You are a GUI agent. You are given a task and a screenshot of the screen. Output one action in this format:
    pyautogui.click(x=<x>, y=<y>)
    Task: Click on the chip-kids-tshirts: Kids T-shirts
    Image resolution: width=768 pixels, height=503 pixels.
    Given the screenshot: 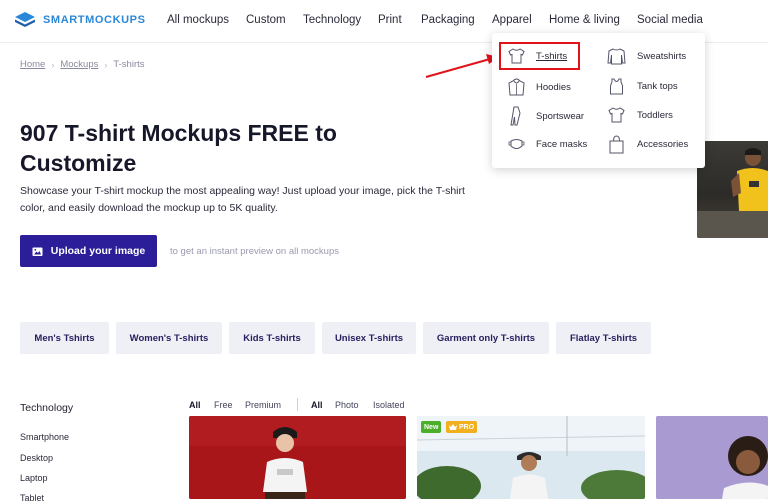 What is the action you would take?
    pyautogui.click(x=272, y=338)
    